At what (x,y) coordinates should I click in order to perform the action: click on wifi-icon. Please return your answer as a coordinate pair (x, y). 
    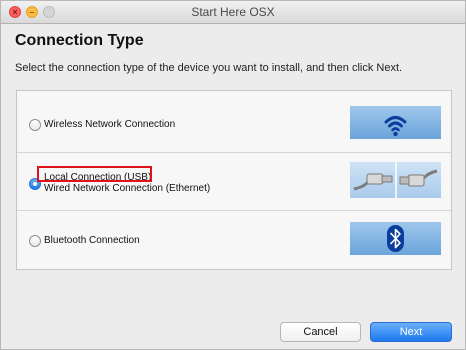
    Looking at the image, I should click on (395, 122).